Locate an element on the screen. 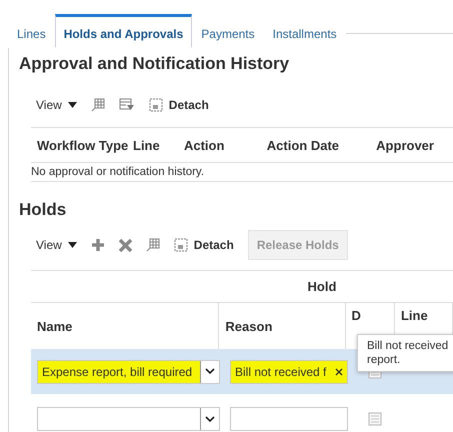 This screenshot has width=453, height=432. name-select: Expense report, bill required is located at coordinates (128, 372).